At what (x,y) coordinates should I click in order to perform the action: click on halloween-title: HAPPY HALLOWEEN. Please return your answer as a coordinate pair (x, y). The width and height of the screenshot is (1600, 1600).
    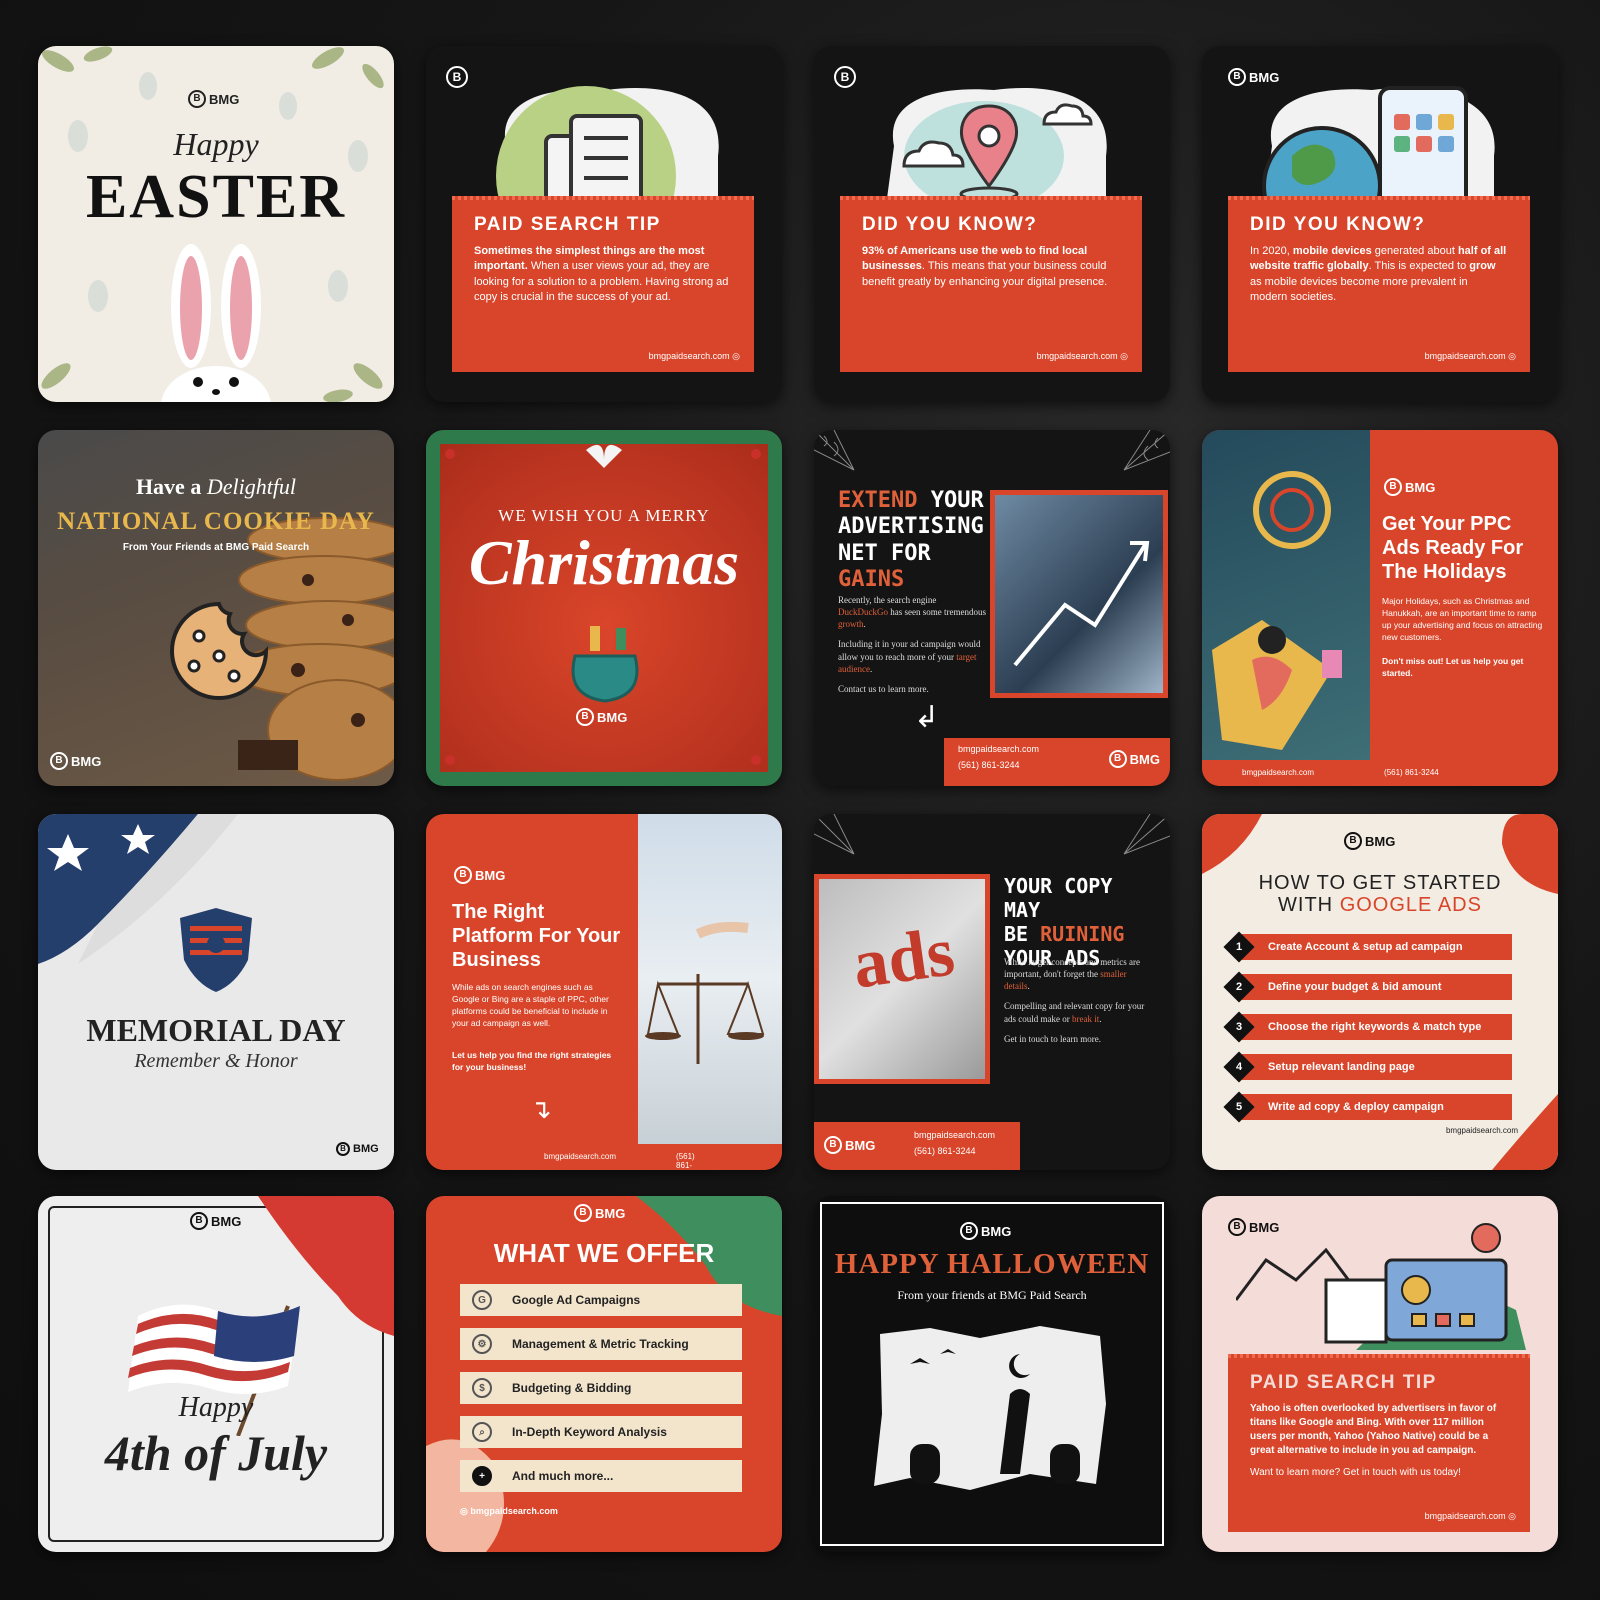
    Looking at the image, I should click on (992, 1264).